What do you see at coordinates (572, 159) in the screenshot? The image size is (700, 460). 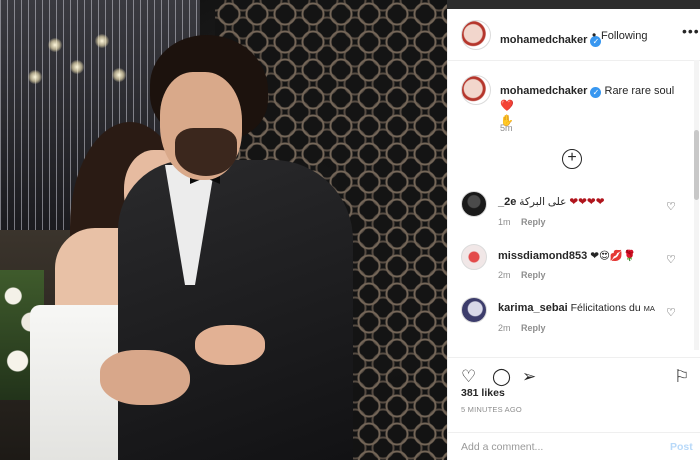 I see `load-more-comments-icon: +` at bounding box center [572, 159].